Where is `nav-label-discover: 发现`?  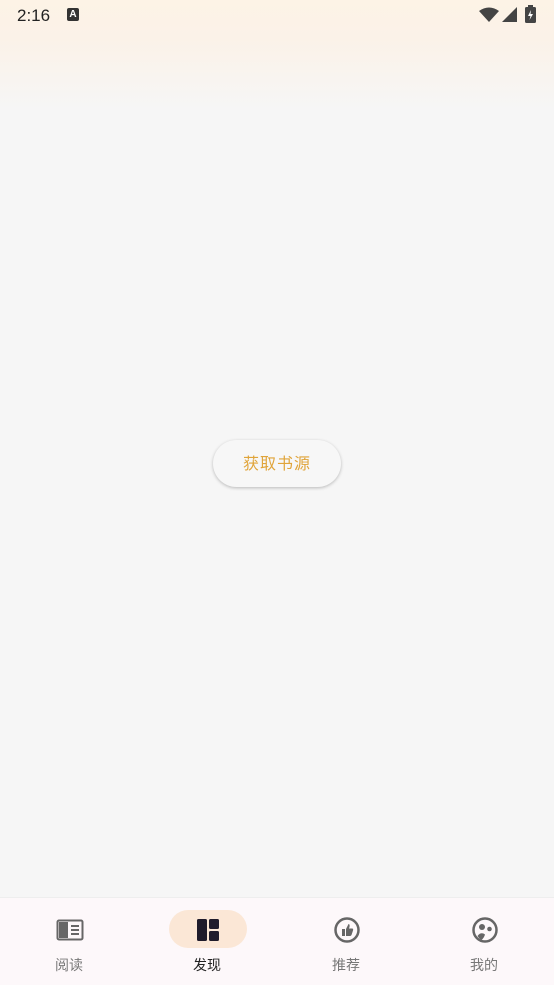
nav-label-discover: 发现 is located at coordinates (207, 966).